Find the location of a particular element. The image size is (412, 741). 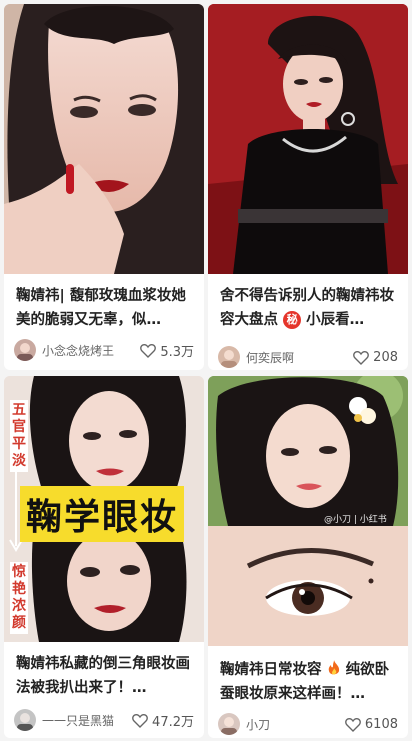

like-count: 208 is located at coordinates (385, 357).